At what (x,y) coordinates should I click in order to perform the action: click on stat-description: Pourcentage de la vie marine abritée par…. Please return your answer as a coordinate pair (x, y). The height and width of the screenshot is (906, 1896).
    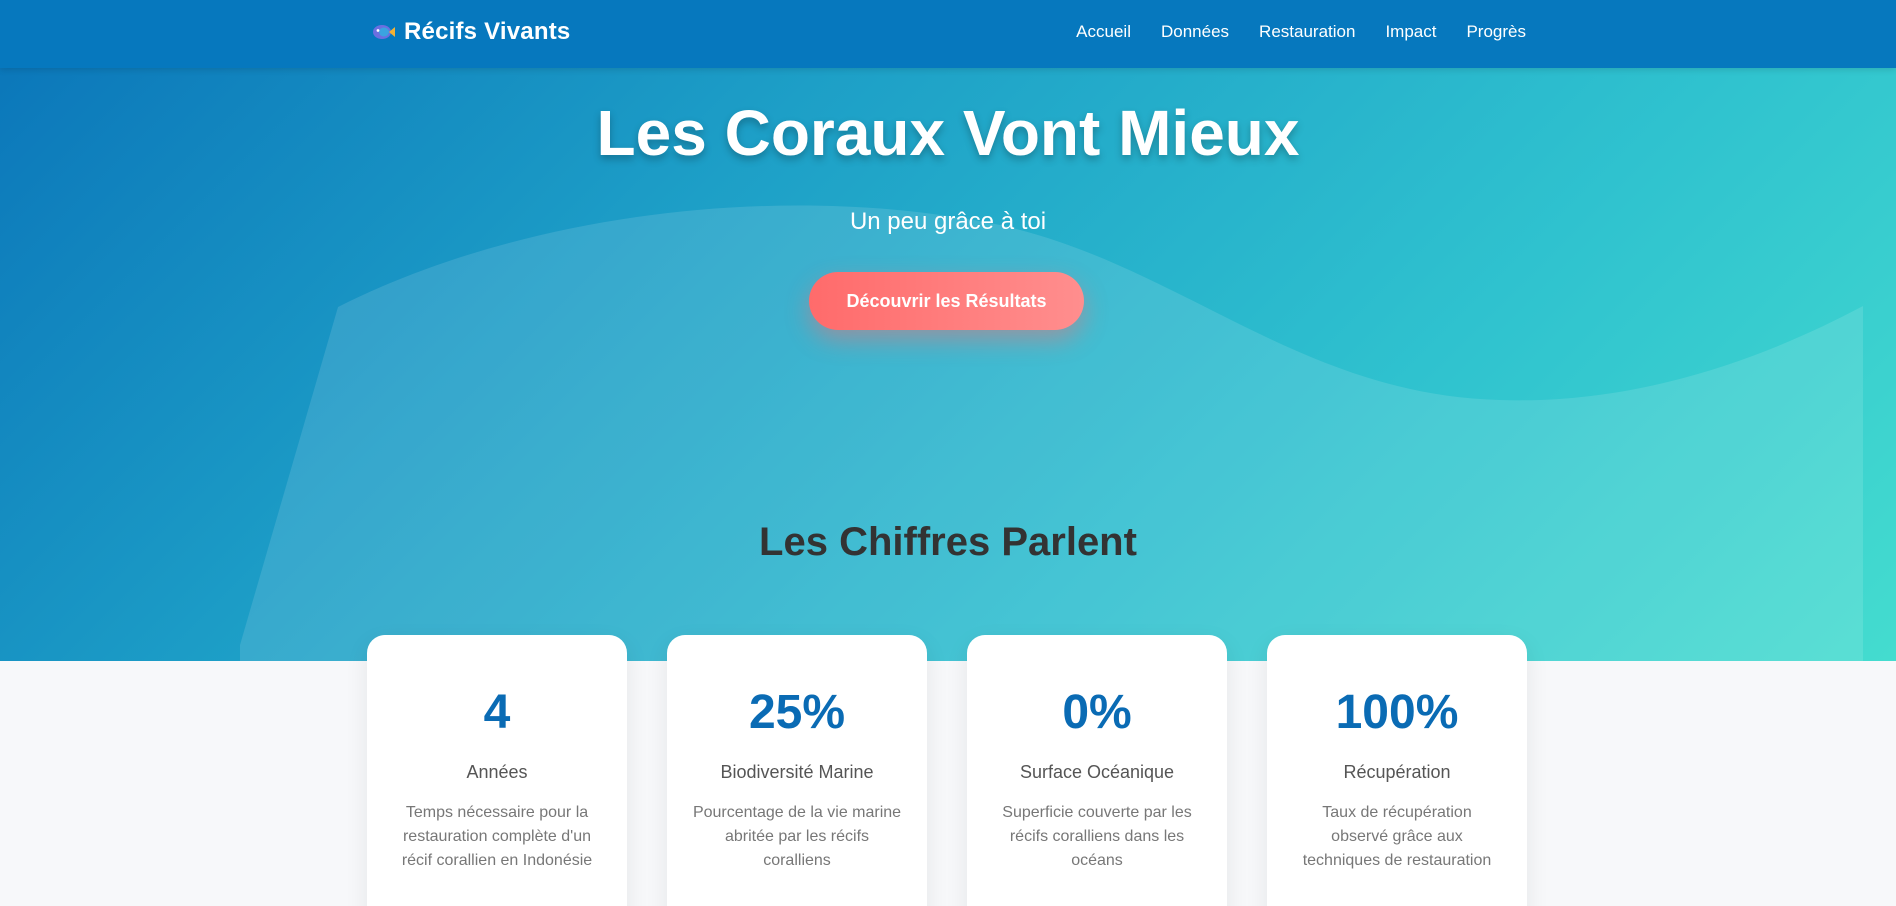
    Looking at the image, I should click on (797, 836).